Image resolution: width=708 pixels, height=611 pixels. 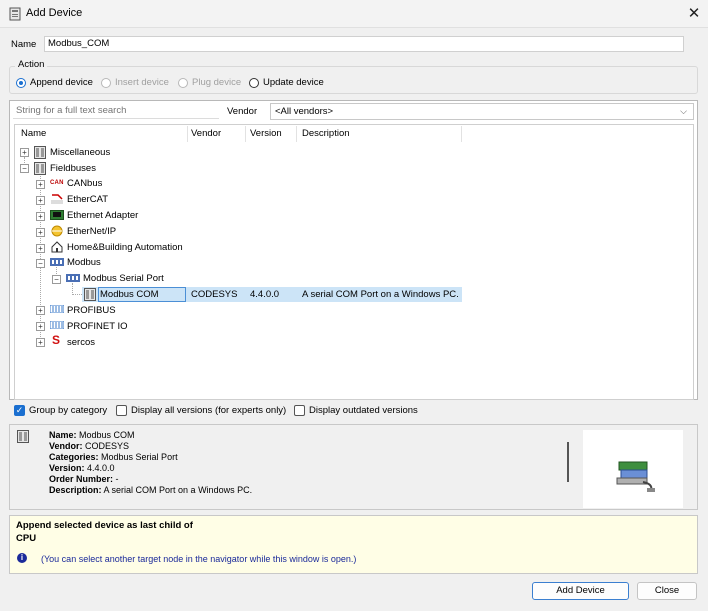 What do you see at coordinates (92, 435) in the screenshot?
I see `info-name: Name: Modbus COM` at bounding box center [92, 435].